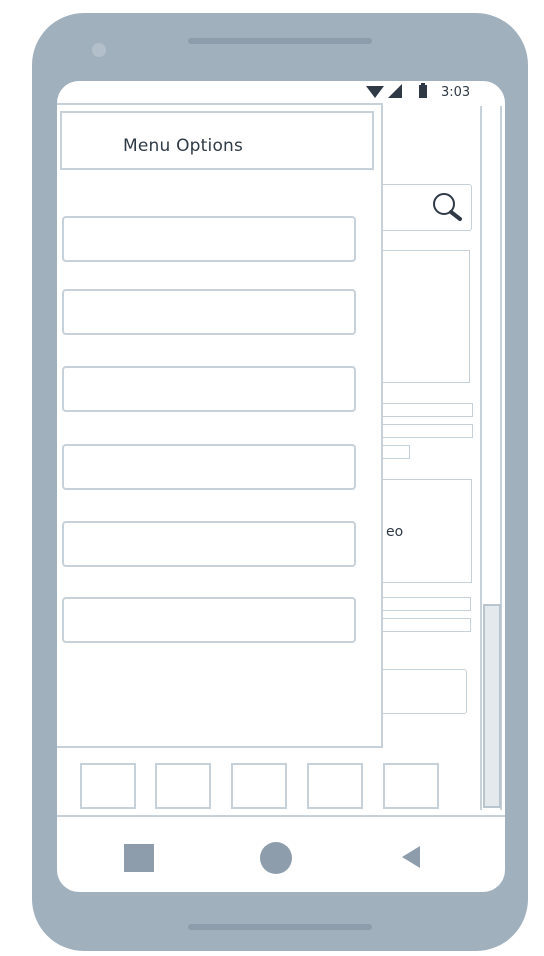 The height and width of the screenshot is (956, 544). I want to click on recent-apps-icon, so click(139, 858).